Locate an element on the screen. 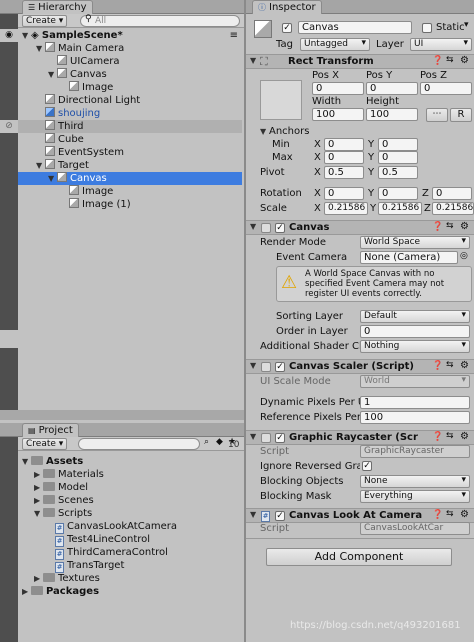 This screenshot has width=474, height=642. lookat-enabled-checkbox: ✓ is located at coordinates (280, 516).